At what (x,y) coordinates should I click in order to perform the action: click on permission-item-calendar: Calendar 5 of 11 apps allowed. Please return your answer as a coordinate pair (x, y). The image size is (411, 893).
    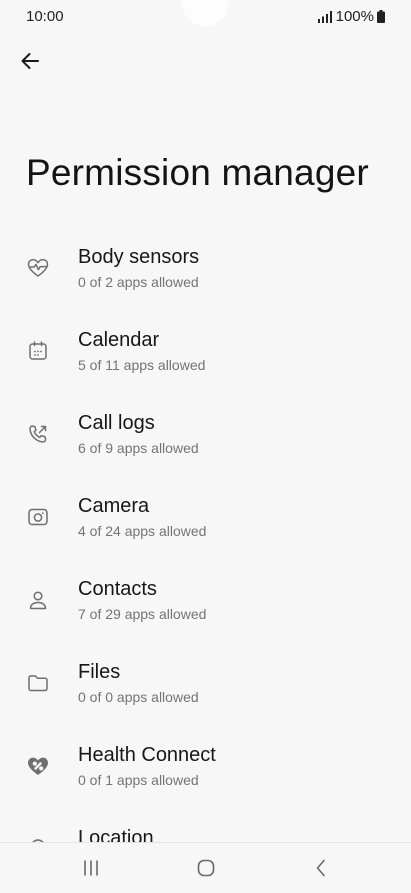
    Looking at the image, I should click on (205, 354).